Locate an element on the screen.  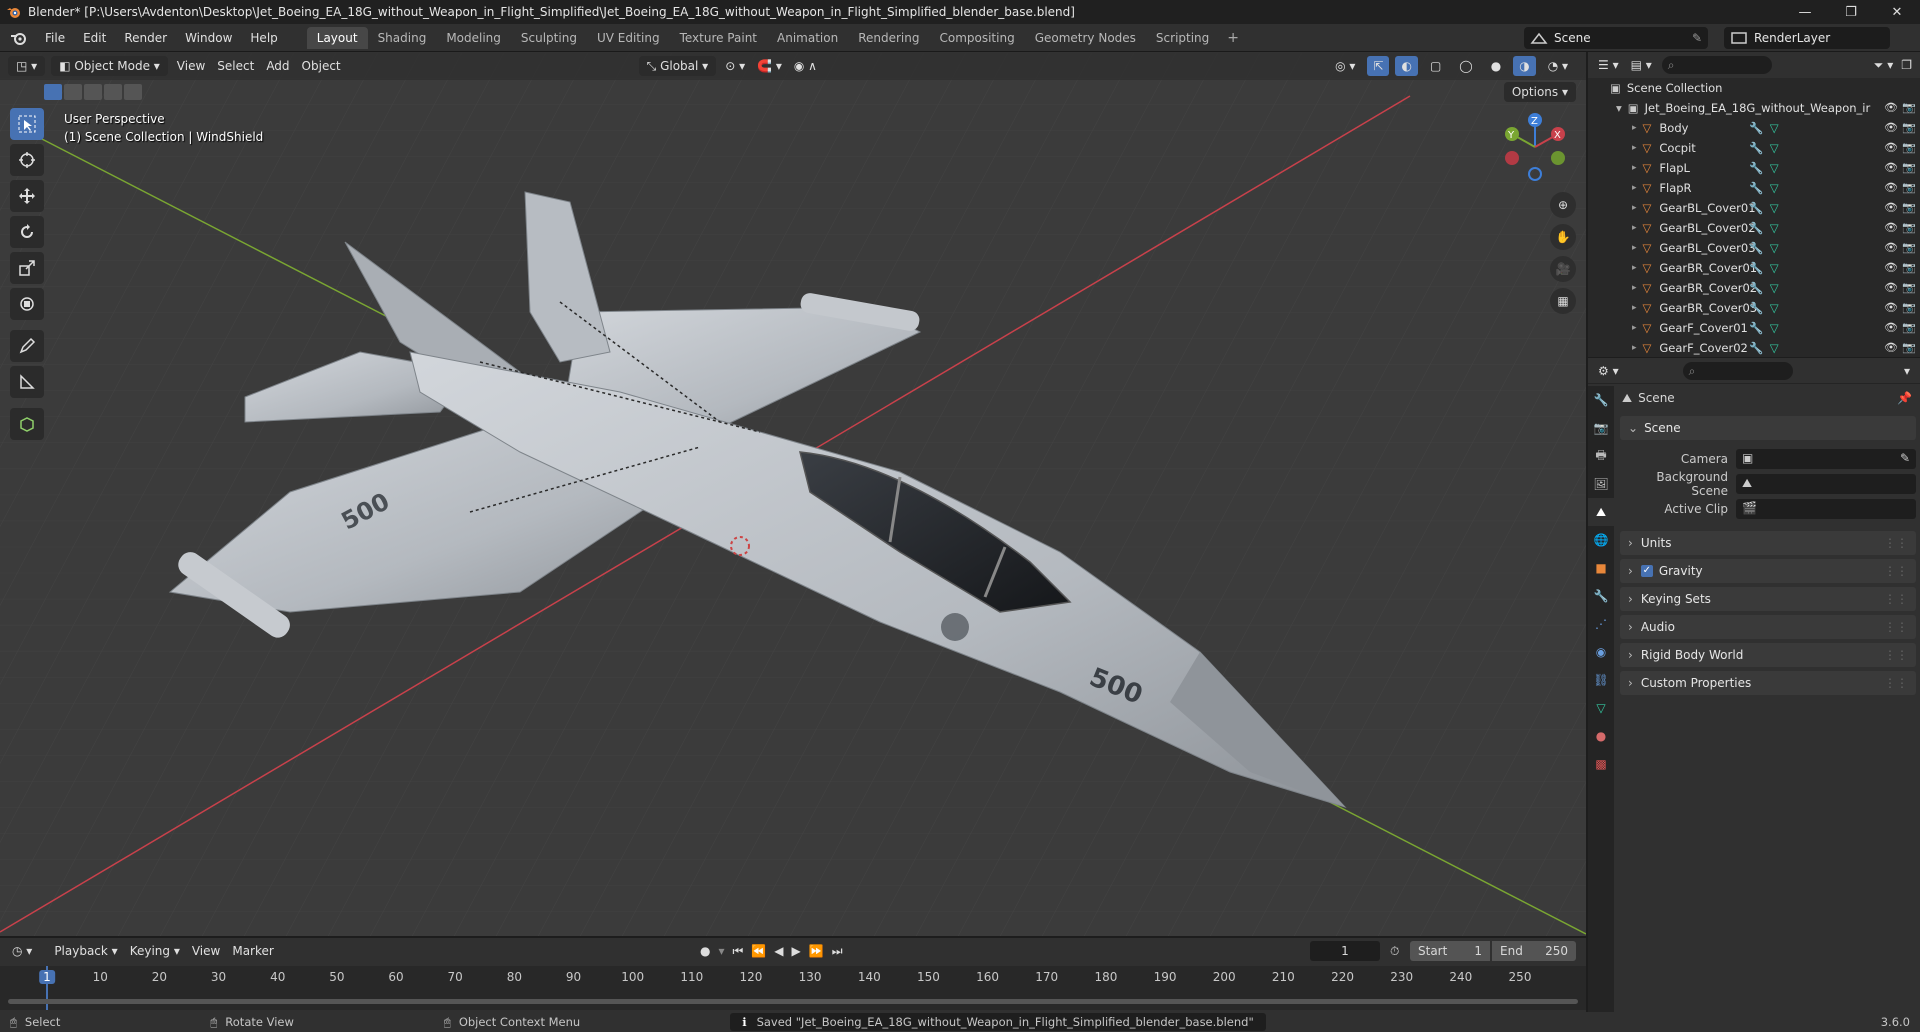
close-button: ✕ is located at coordinates (1897, 12).